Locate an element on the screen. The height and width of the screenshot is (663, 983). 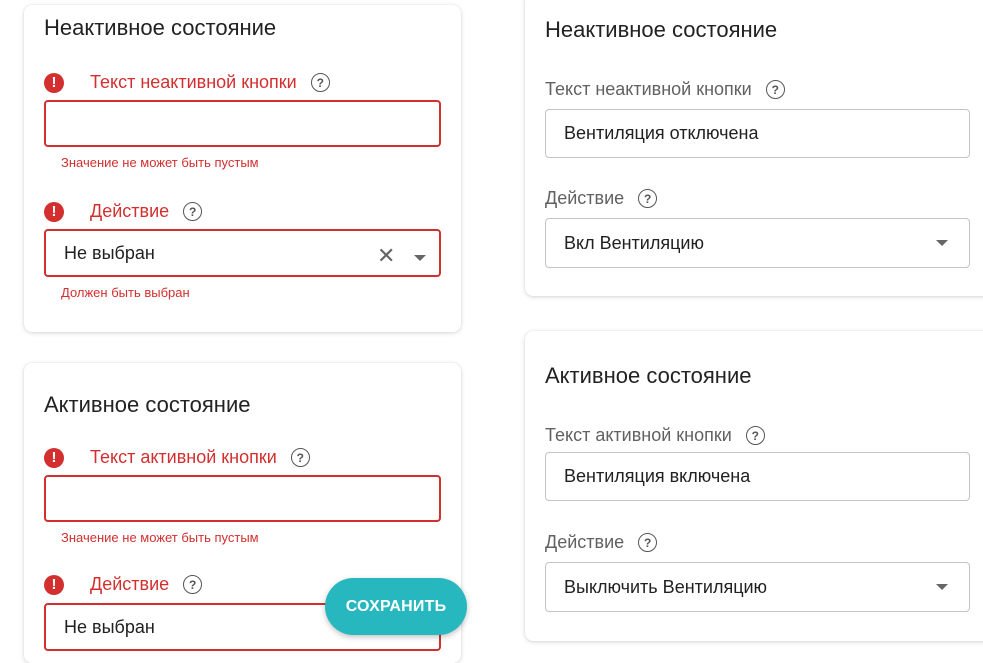
input-value: Вентиляция включена is located at coordinates (657, 476).